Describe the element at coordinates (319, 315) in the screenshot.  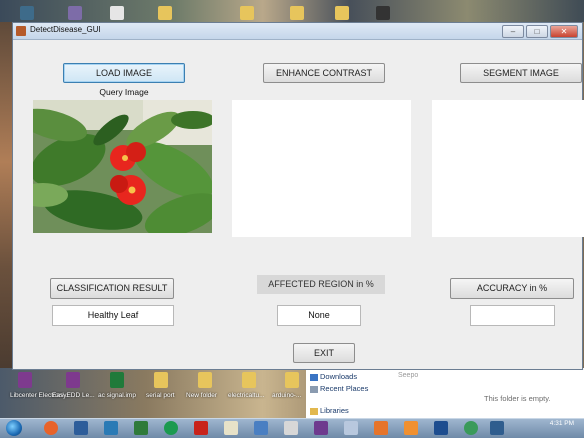
I see `affected-region-value-field: None` at that location.